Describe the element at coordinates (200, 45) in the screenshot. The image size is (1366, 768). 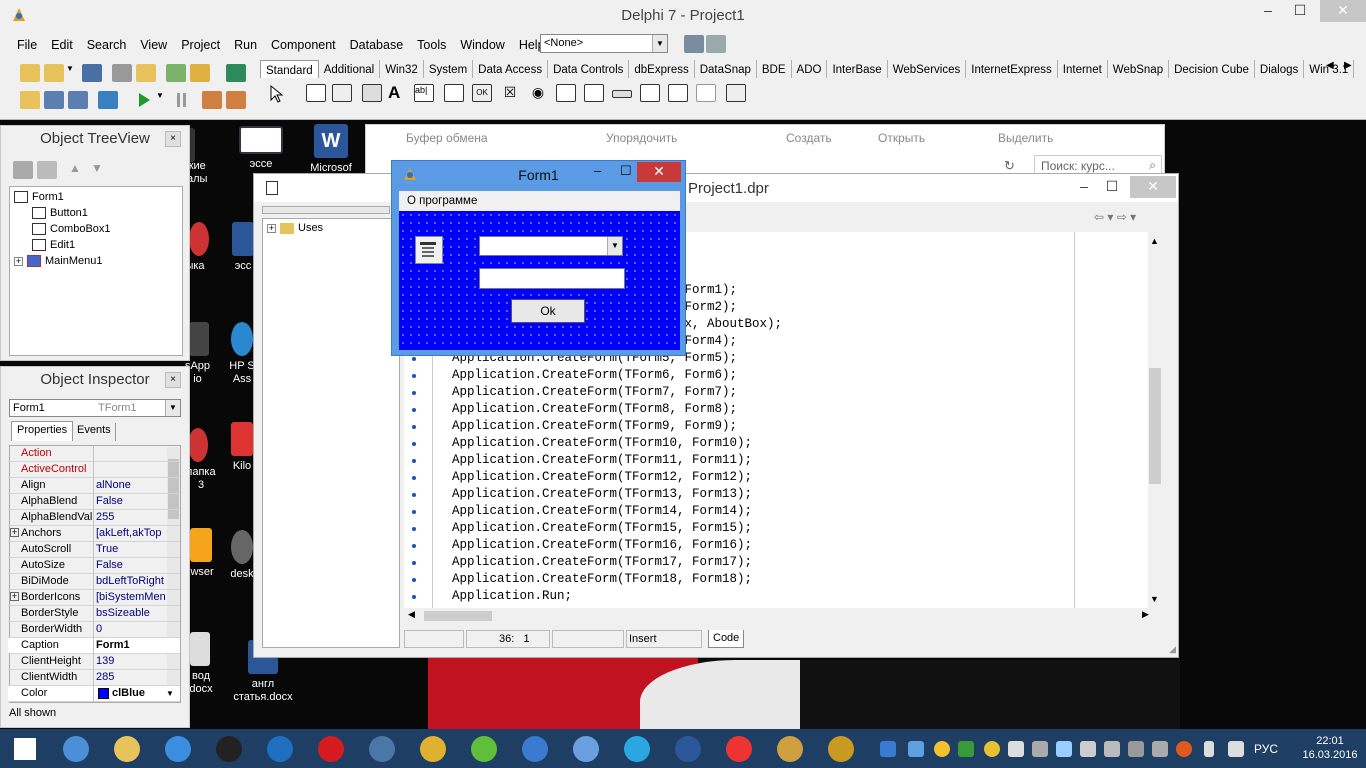
I see `menu-project: Project` at that location.